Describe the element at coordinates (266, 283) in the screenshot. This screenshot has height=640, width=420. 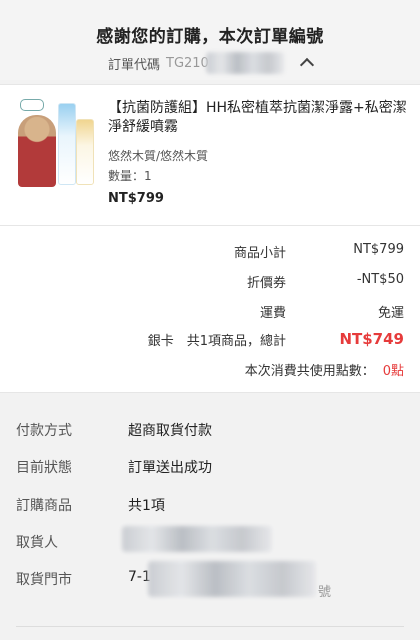
I see `coupon-label: 折價券` at that location.